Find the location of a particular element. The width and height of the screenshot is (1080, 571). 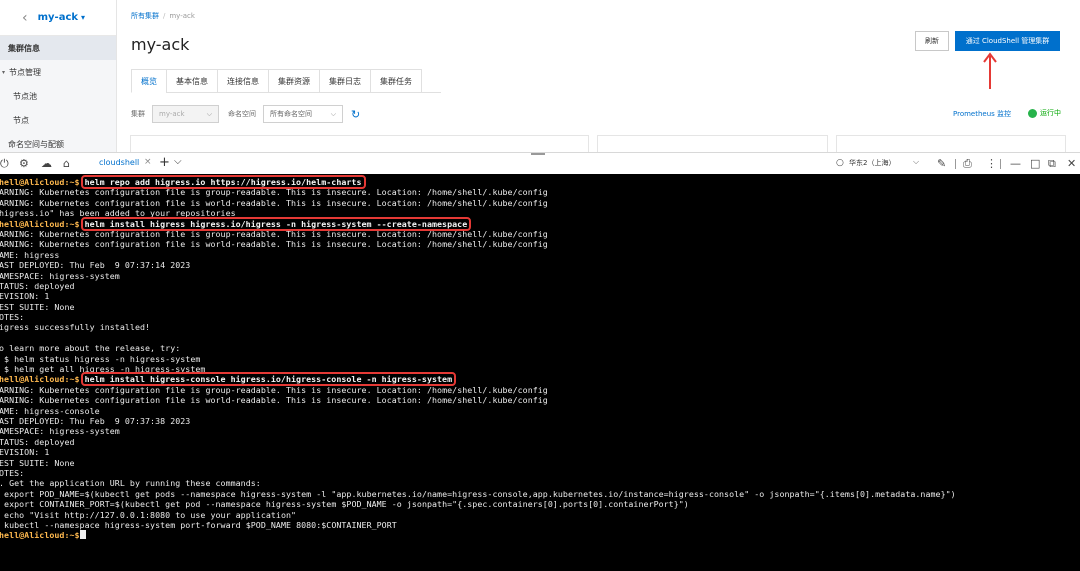

cluster-tab: 集群任务 is located at coordinates (396, 81).